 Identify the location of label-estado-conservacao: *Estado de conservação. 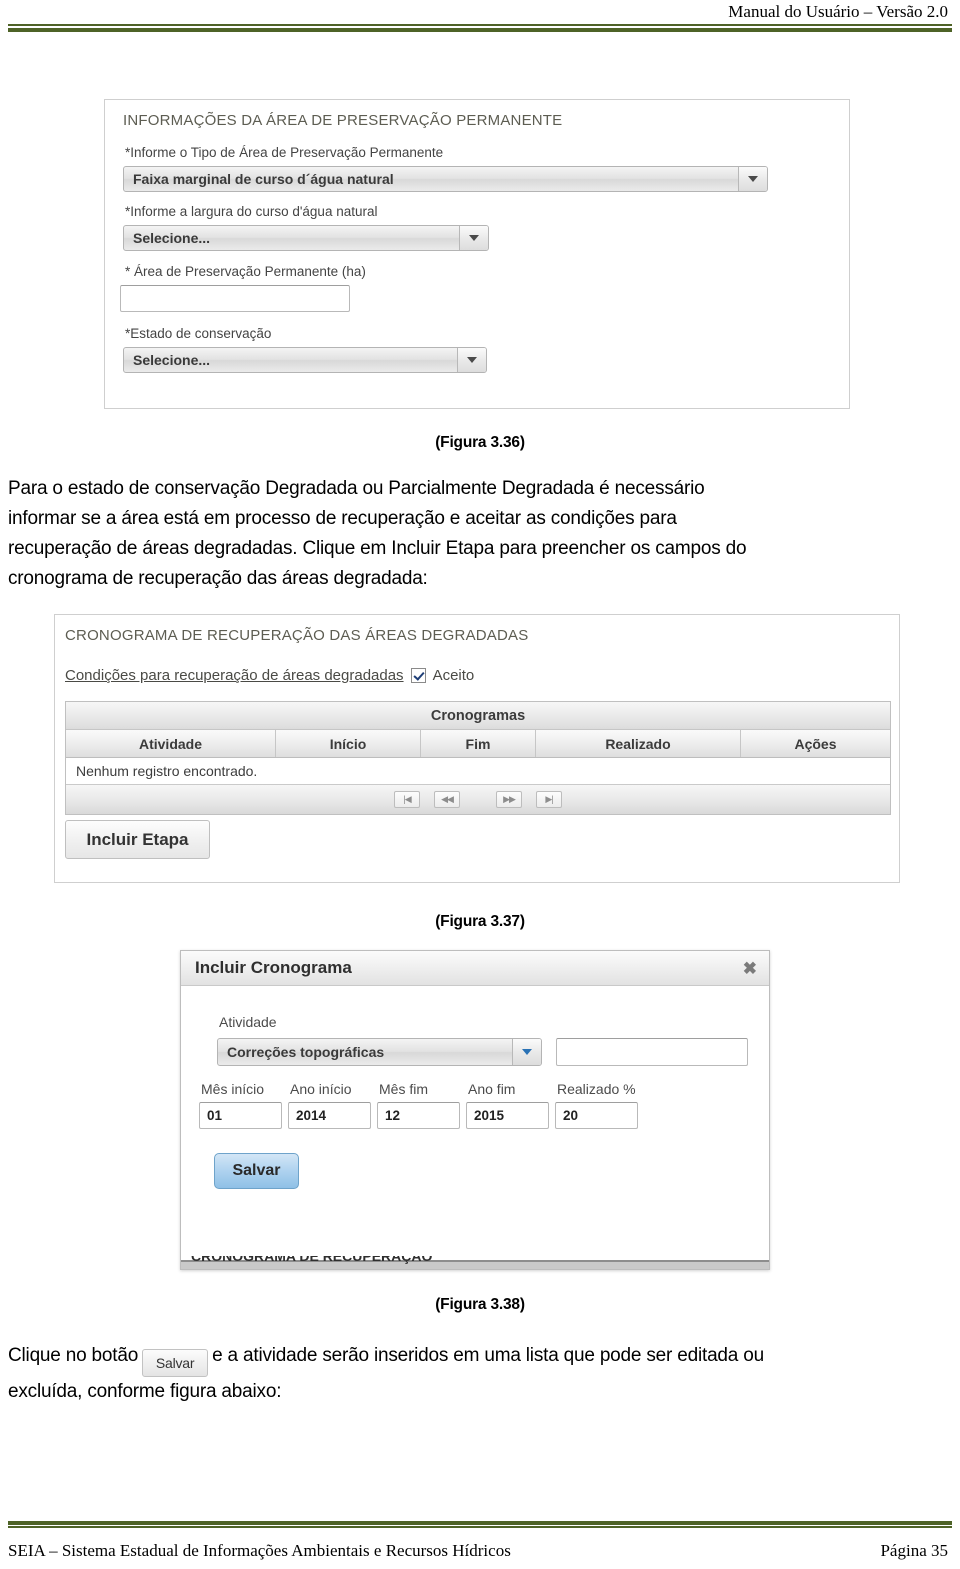
(198, 333).